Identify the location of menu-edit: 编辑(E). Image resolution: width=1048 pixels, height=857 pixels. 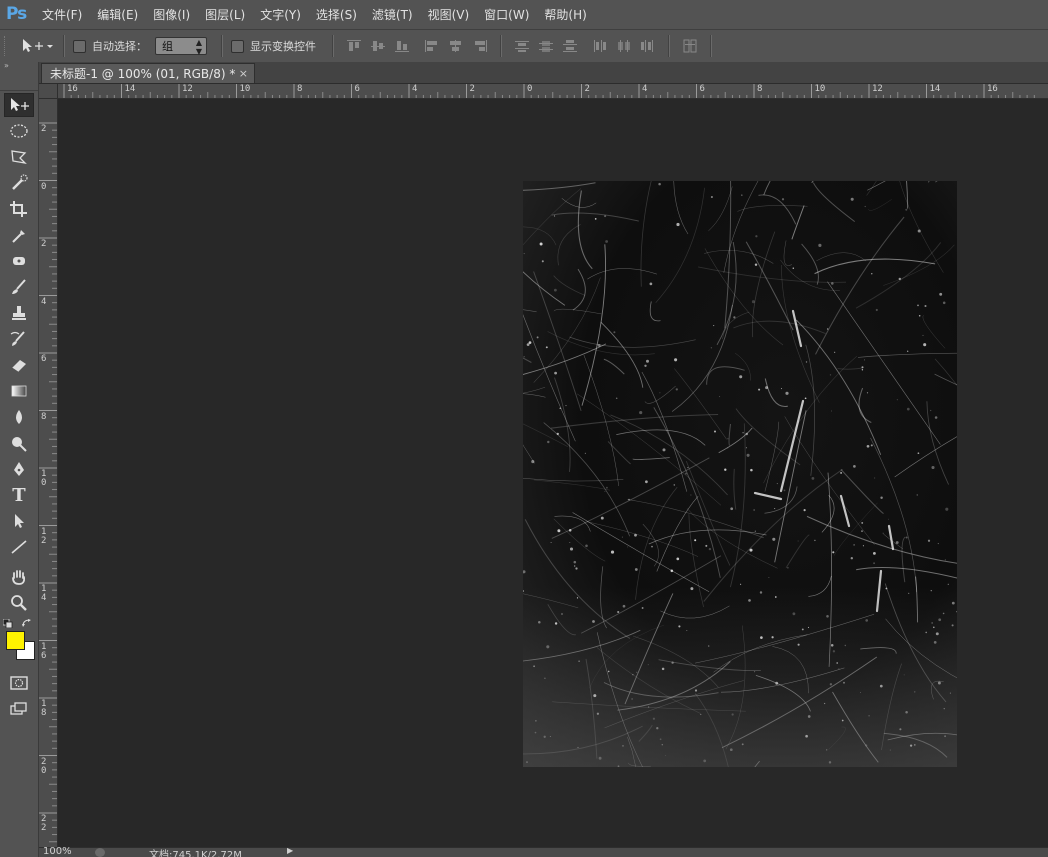
(117, 14).